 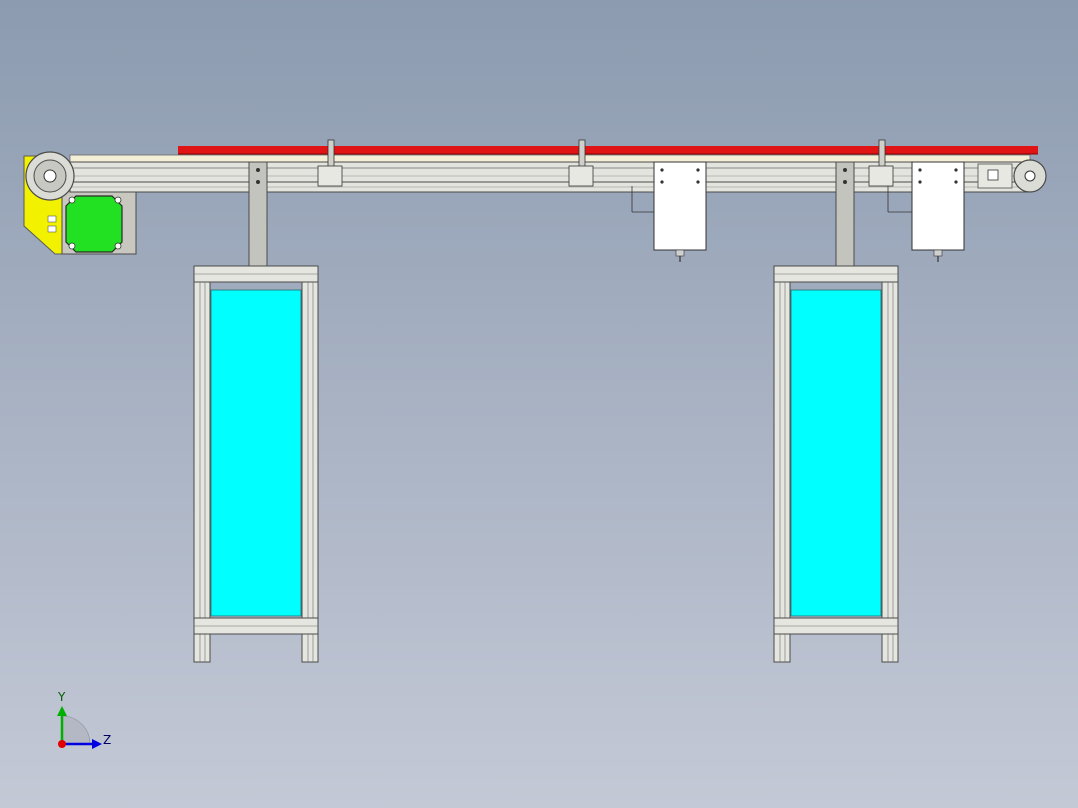 I want to click on support-post-1-bolt, so click(x=258, y=170).